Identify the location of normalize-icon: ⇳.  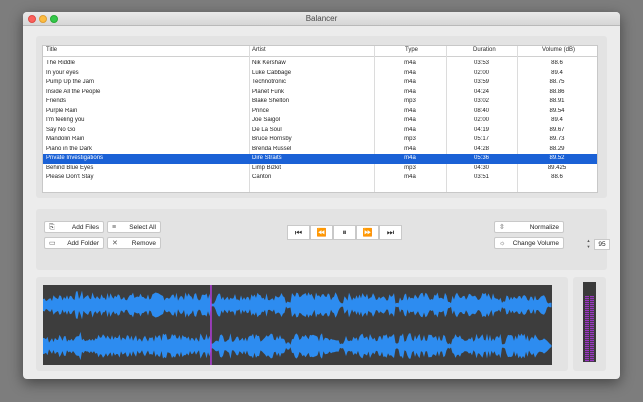
(502, 227).